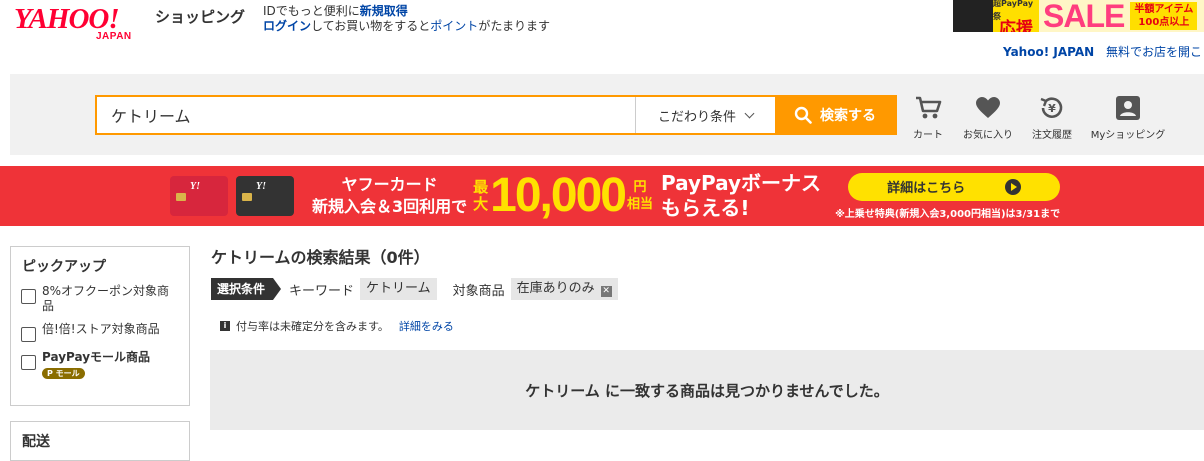 The width and height of the screenshot is (1204, 461). I want to click on search-button: 検索する, so click(835, 115).